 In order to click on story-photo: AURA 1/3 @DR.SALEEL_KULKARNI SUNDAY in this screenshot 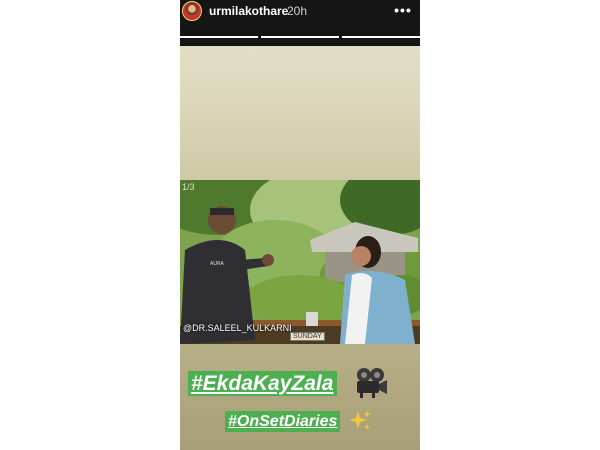, I will do `click(300, 262)`.